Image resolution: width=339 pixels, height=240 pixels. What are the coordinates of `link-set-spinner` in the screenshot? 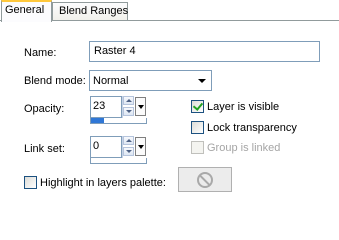 It's located at (128, 147).